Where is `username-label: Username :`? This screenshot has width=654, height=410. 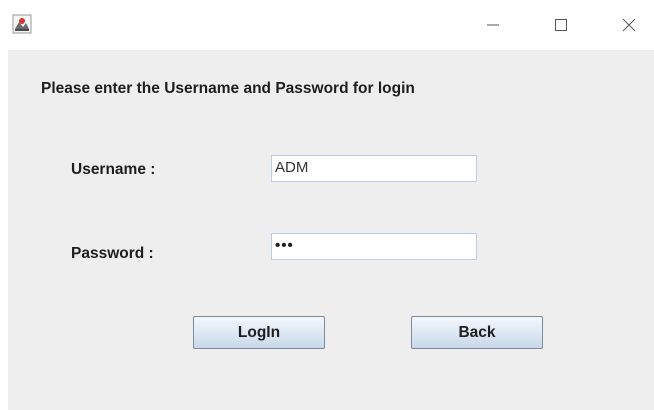
username-label: Username : is located at coordinates (113, 169).